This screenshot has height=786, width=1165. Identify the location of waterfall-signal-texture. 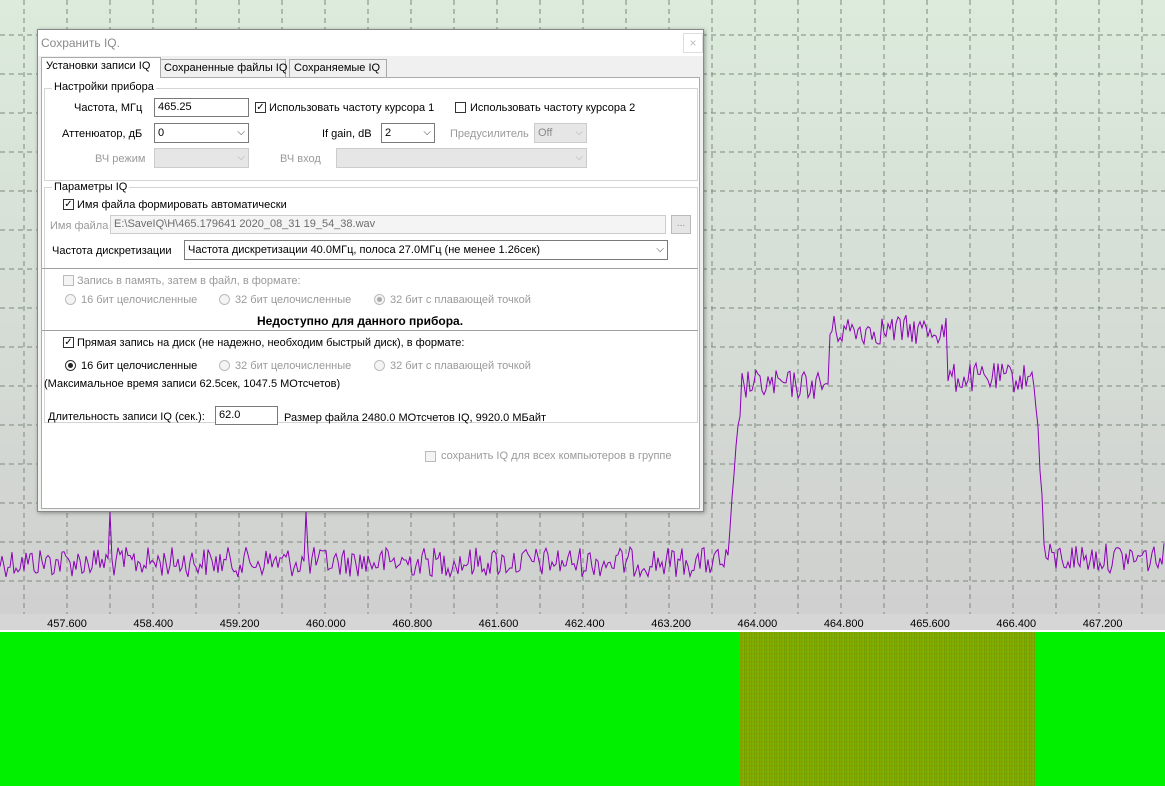
(887, 709).